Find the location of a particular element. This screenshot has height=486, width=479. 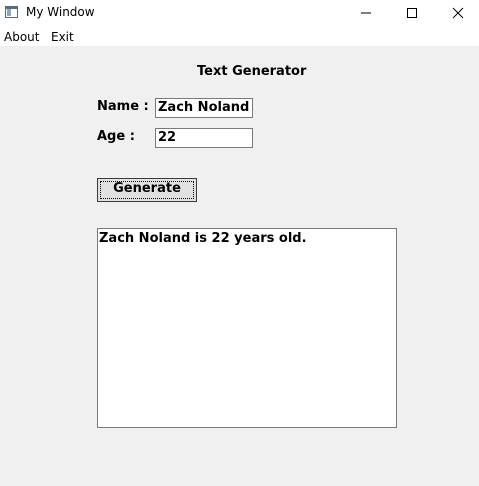

menu-about: About is located at coordinates (21, 37).